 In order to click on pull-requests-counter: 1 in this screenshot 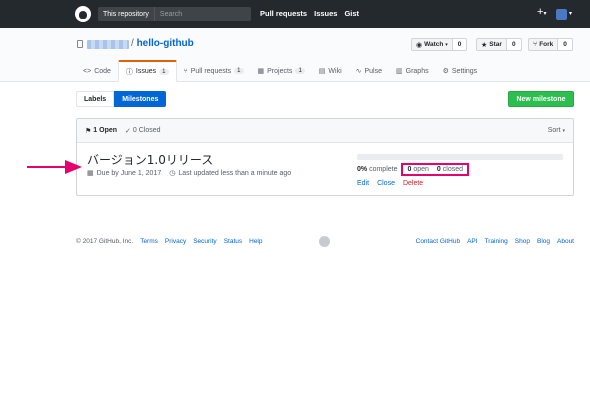, I will do `click(239, 71)`.